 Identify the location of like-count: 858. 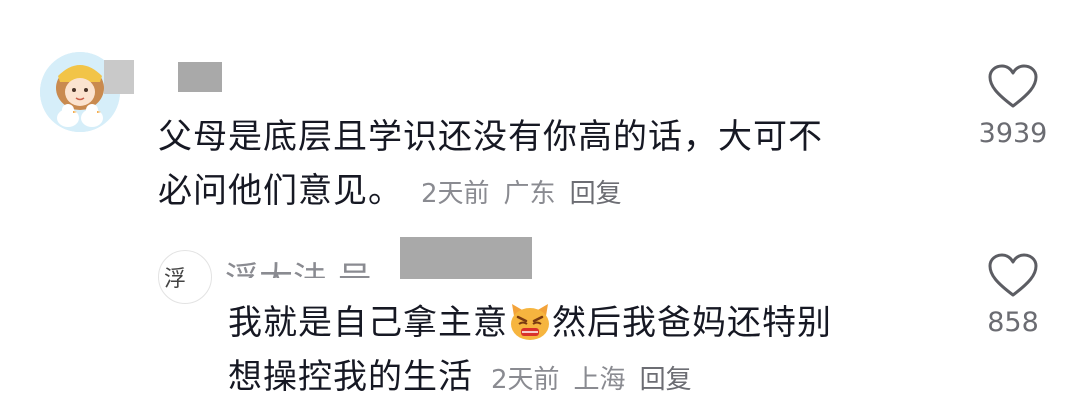
(1013, 322).